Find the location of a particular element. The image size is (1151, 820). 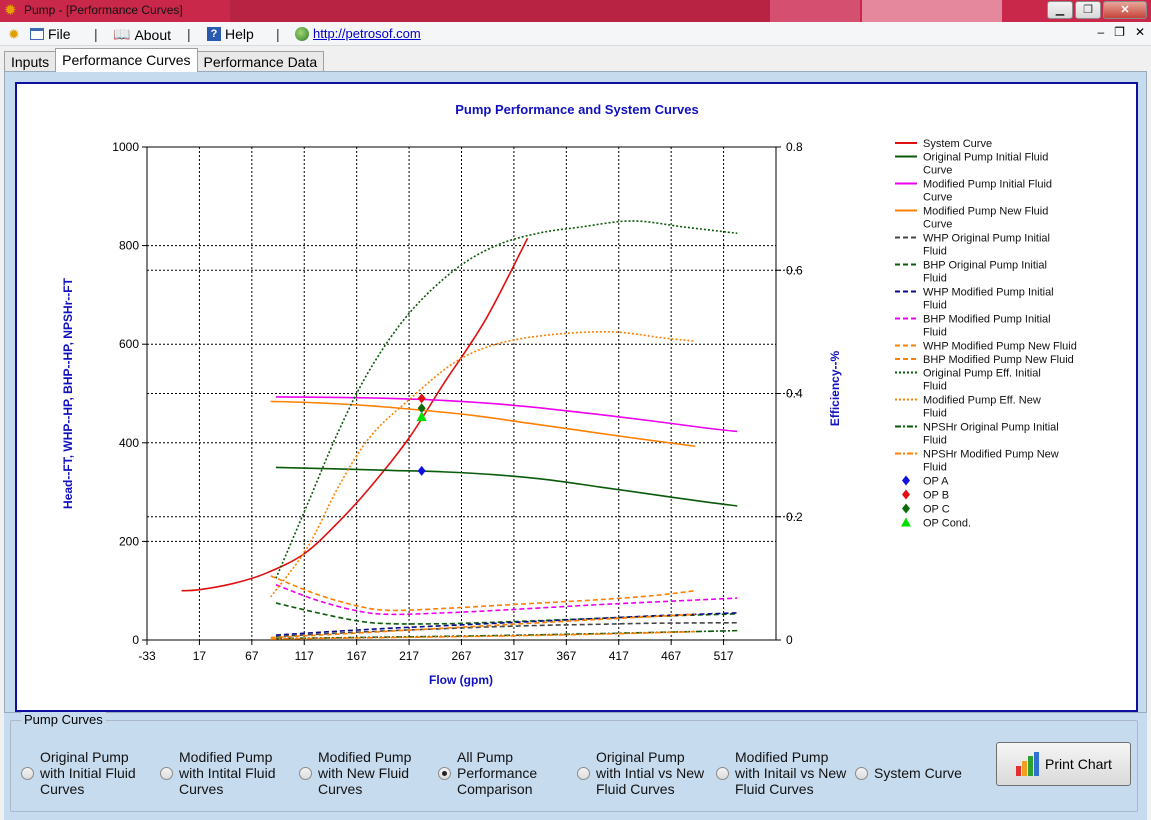

legend-label-line: BHP Modified Pump New Fluid is located at coordinates (998, 360).